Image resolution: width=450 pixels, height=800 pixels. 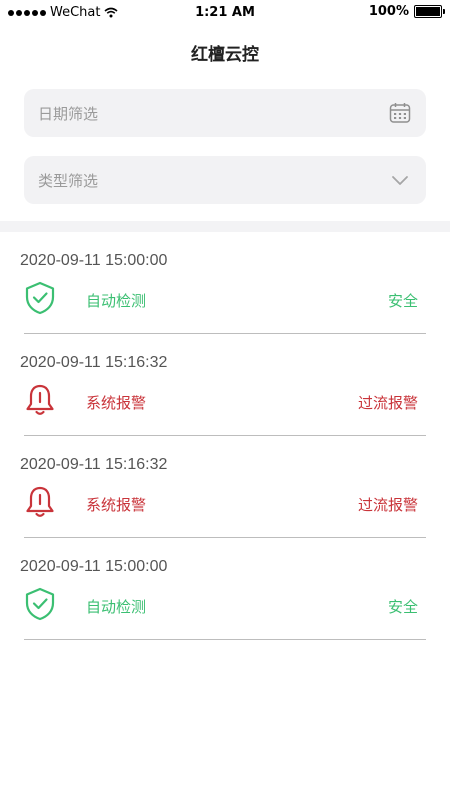 What do you see at coordinates (225, 180) in the screenshot?
I see `type-filter: 类型筛选` at bounding box center [225, 180].